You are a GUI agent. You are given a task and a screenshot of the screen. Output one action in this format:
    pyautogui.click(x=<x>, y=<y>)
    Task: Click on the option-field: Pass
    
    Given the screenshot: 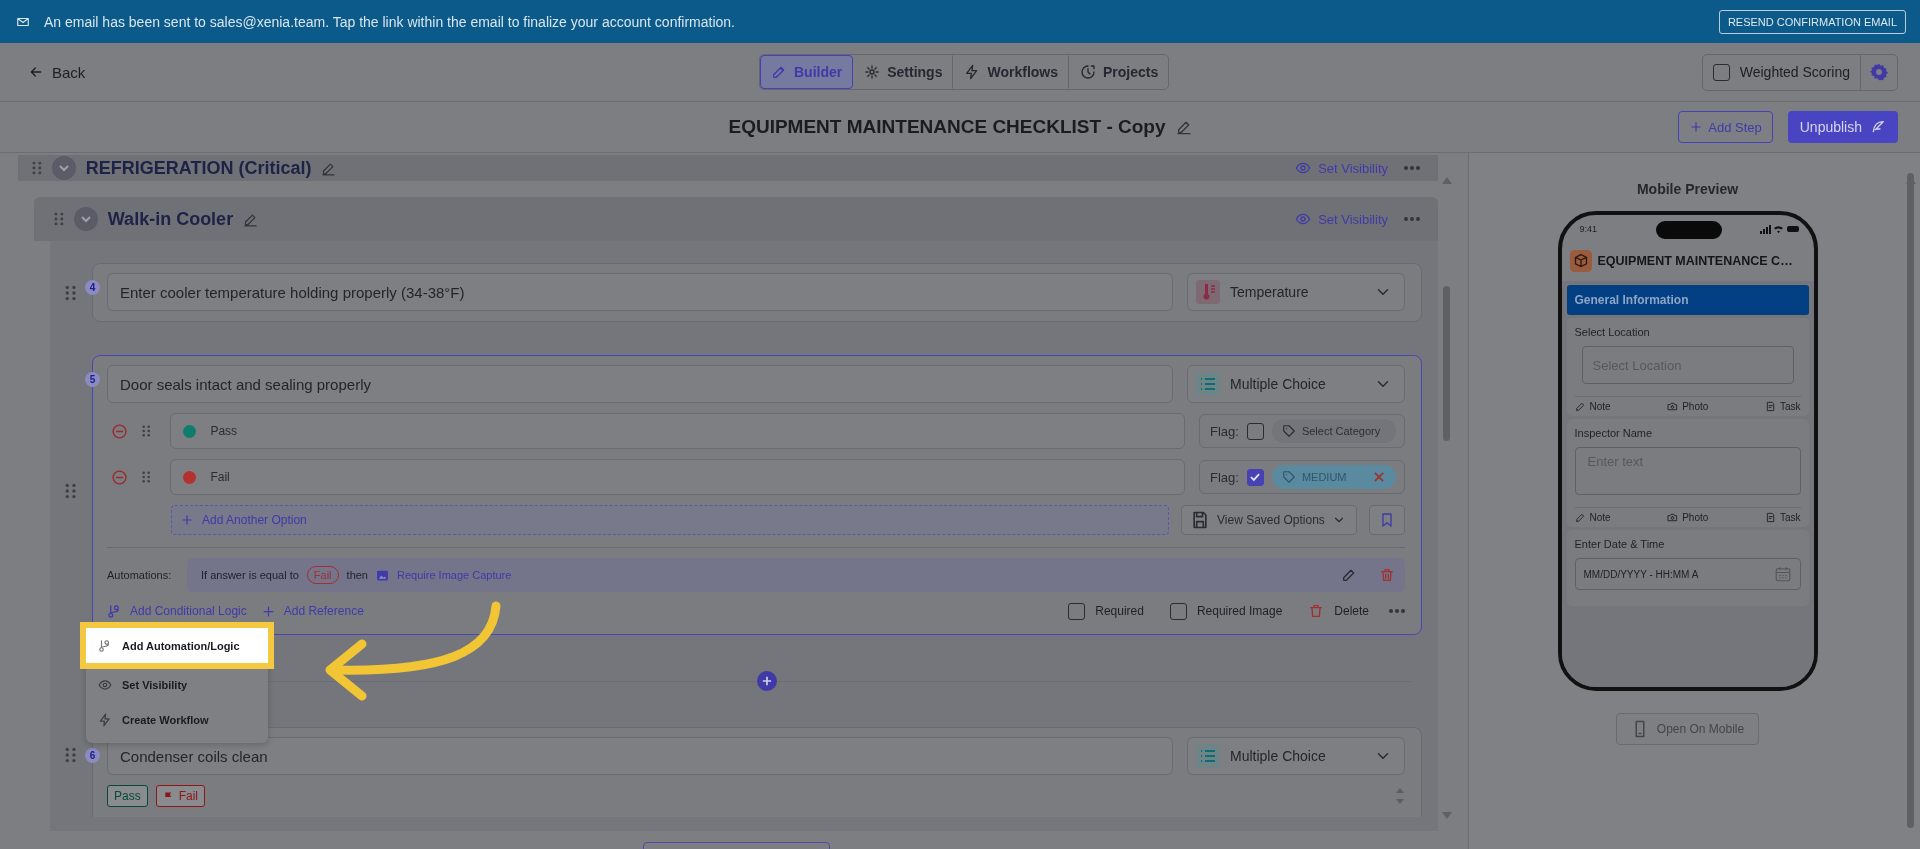 What is the action you would take?
    pyautogui.click(x=677, y=431)
    